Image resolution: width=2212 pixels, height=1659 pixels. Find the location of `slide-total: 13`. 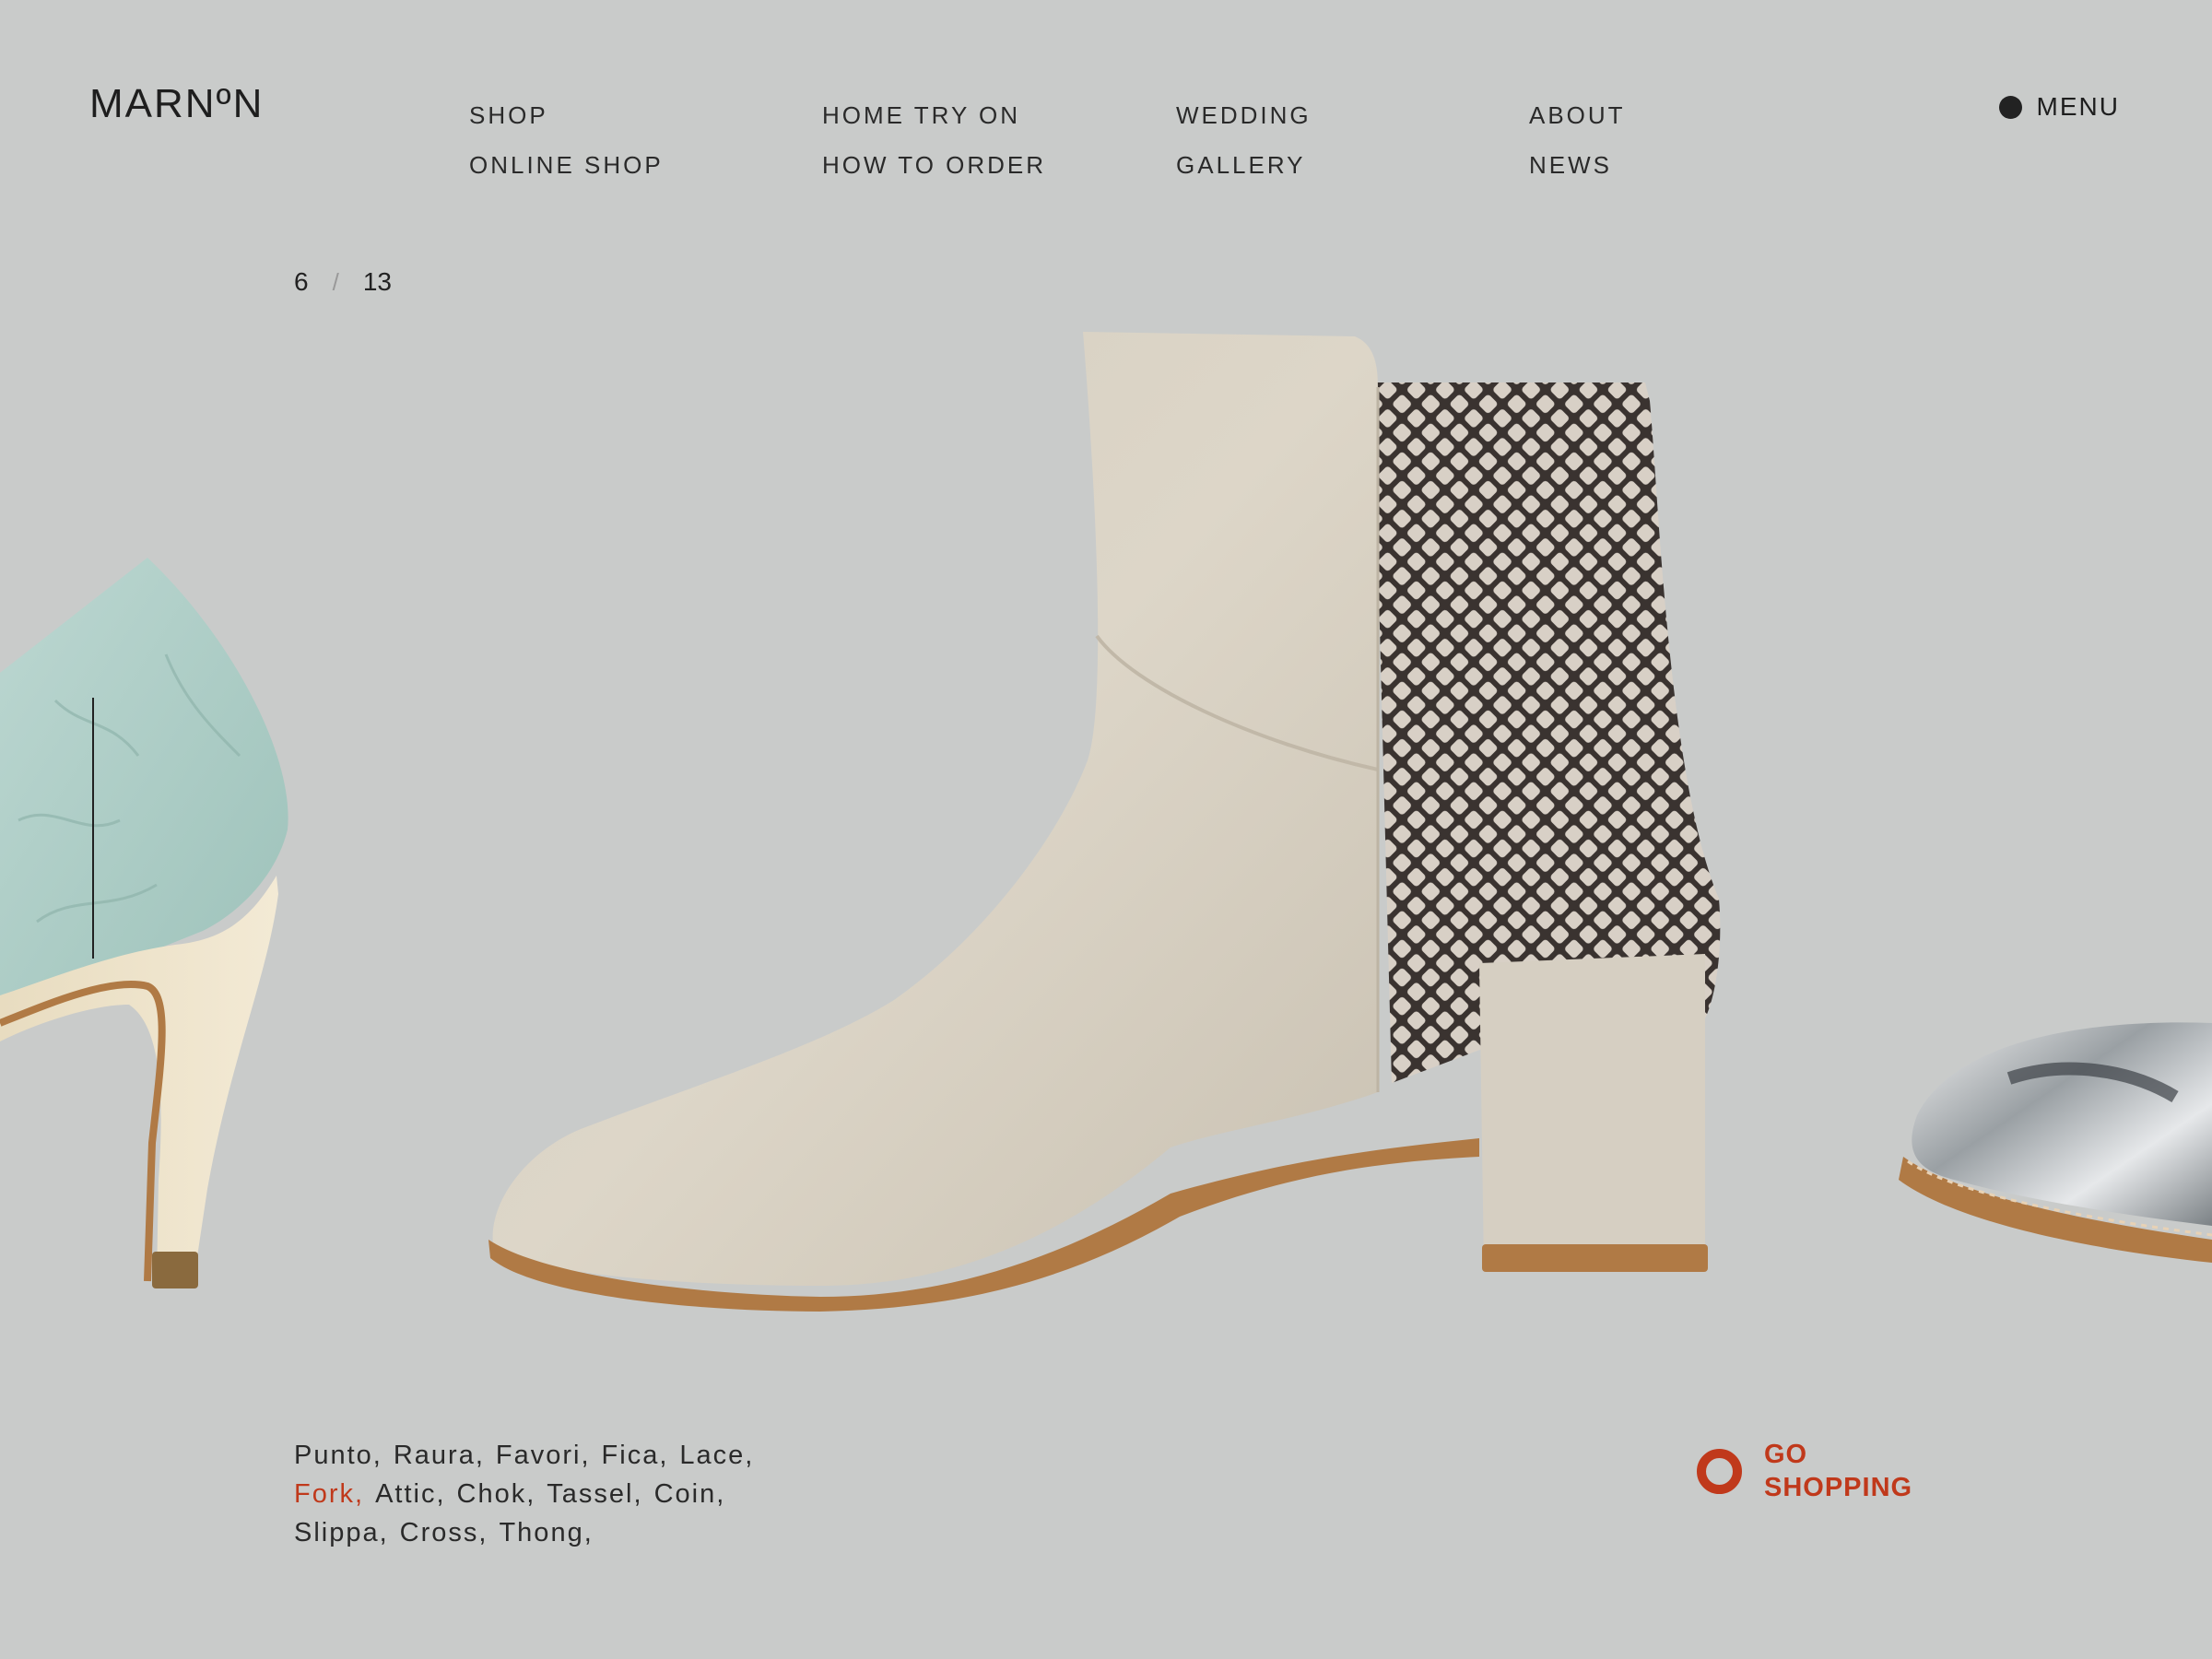

slide-total: 13 is located at coordinates (377, 281).